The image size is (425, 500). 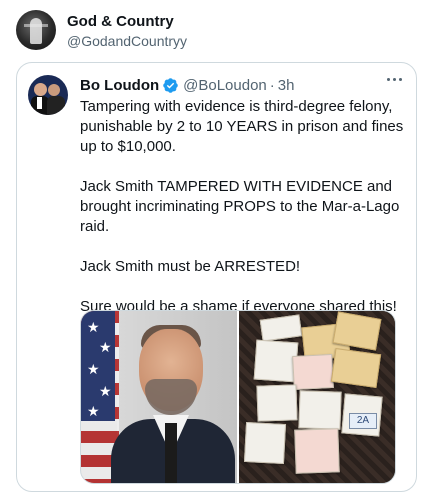 I want to click on evidence-label: 2A, so click(x=363, y=421).